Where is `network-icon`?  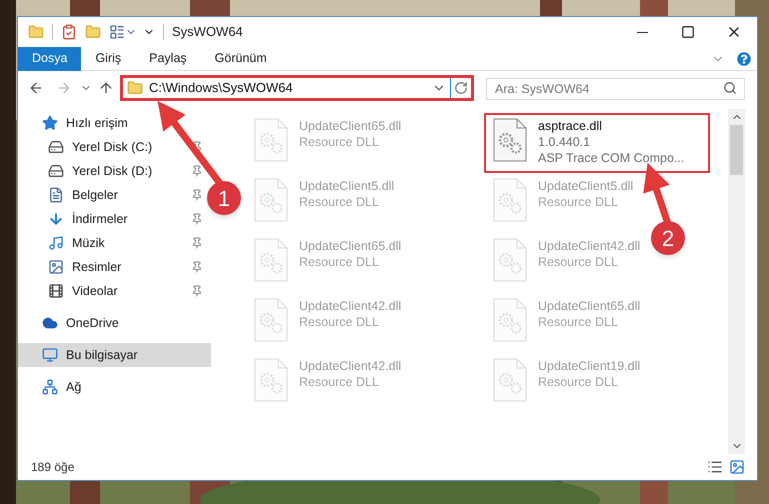 network-icon is located at coordinates (50, 387).